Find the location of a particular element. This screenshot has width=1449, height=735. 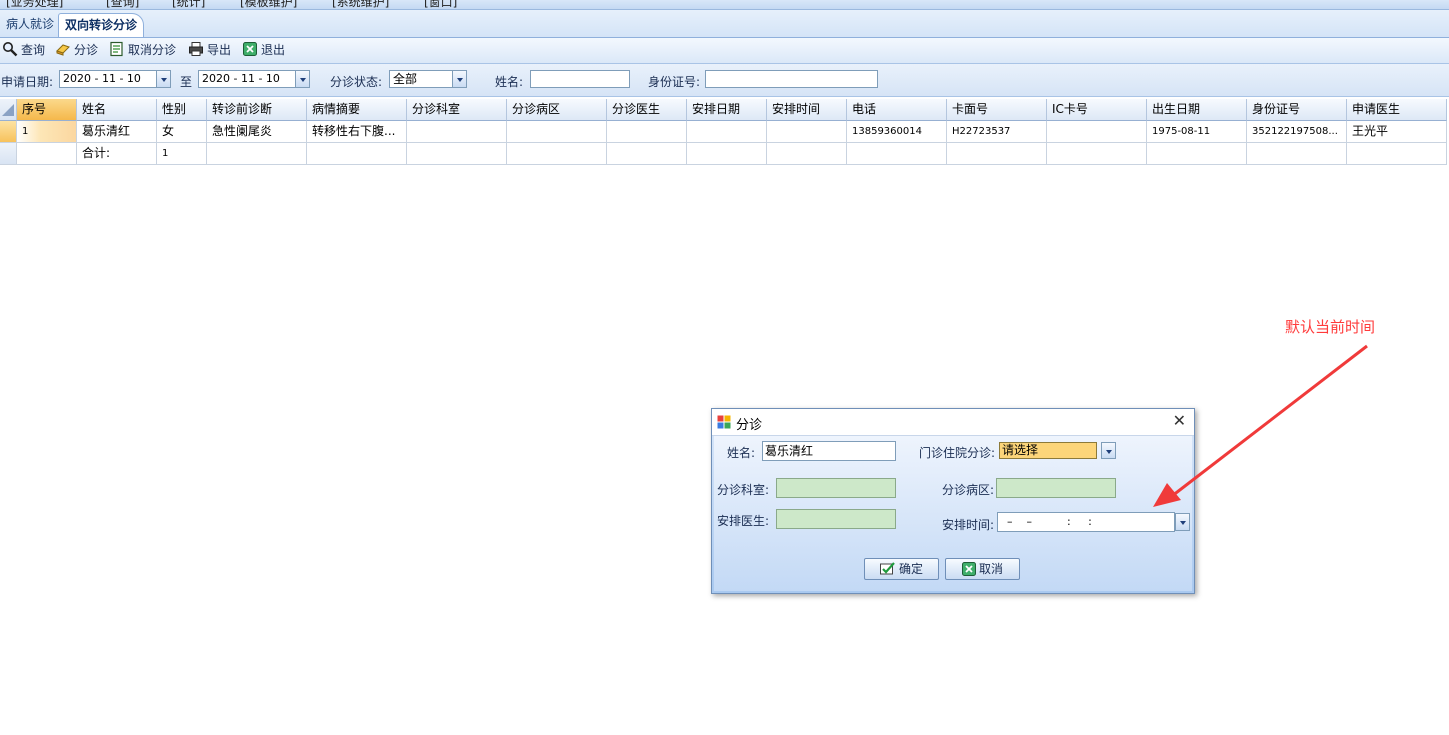

cell-doctor is located at coordinates (647, 132).